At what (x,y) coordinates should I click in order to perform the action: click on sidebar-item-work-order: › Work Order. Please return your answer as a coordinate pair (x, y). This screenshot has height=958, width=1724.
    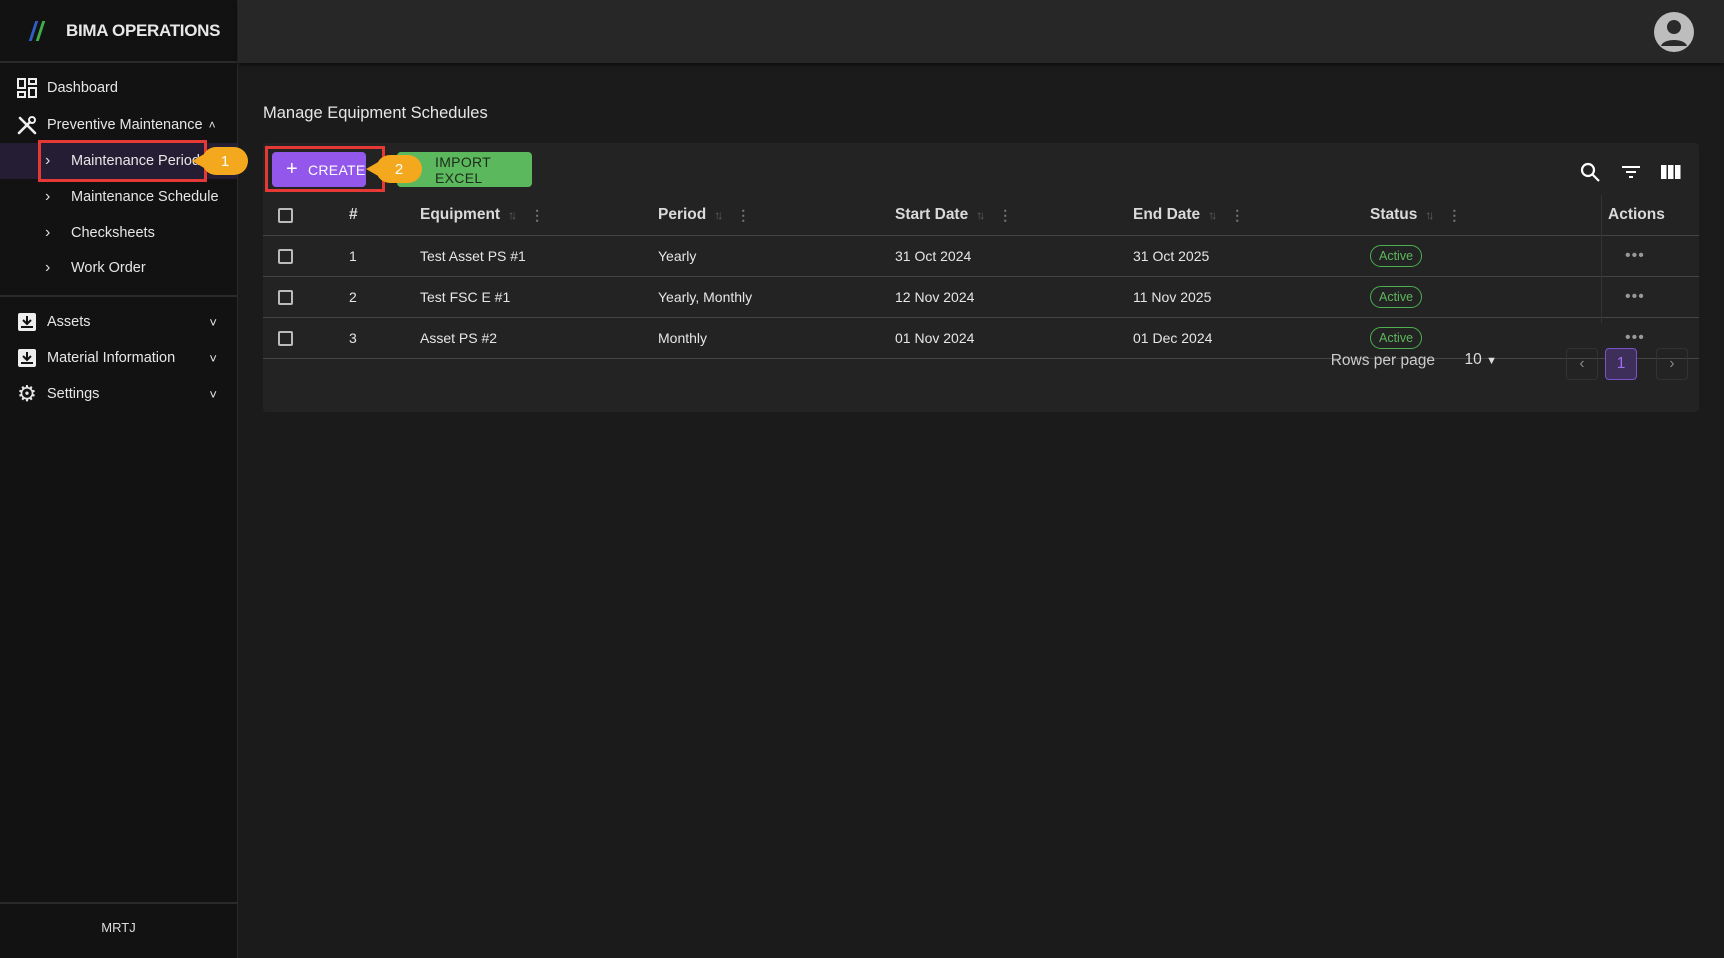
    Looking at the image, I should click on (118, 268).